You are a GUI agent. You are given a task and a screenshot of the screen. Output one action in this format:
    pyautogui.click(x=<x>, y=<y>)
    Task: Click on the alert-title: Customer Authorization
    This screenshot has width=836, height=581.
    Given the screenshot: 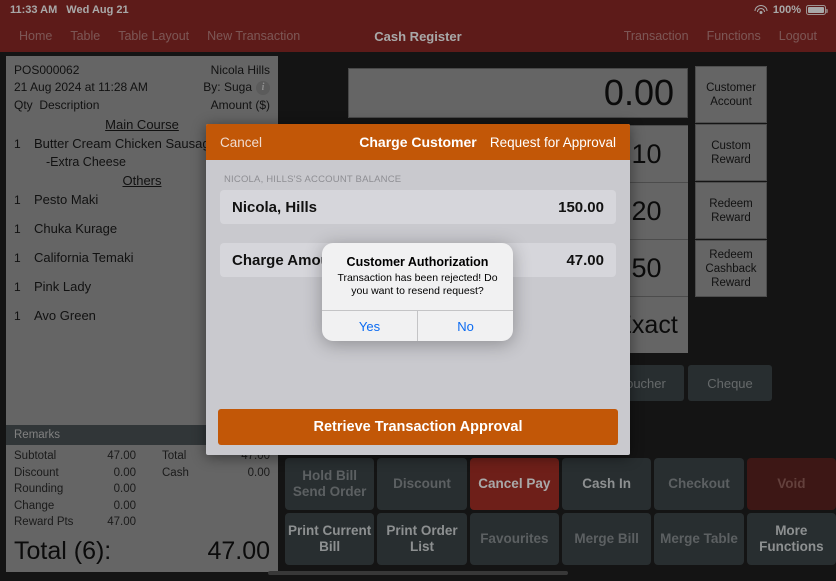 What is the action you would take?
    pyautogui.click(x=417, y=262)
    